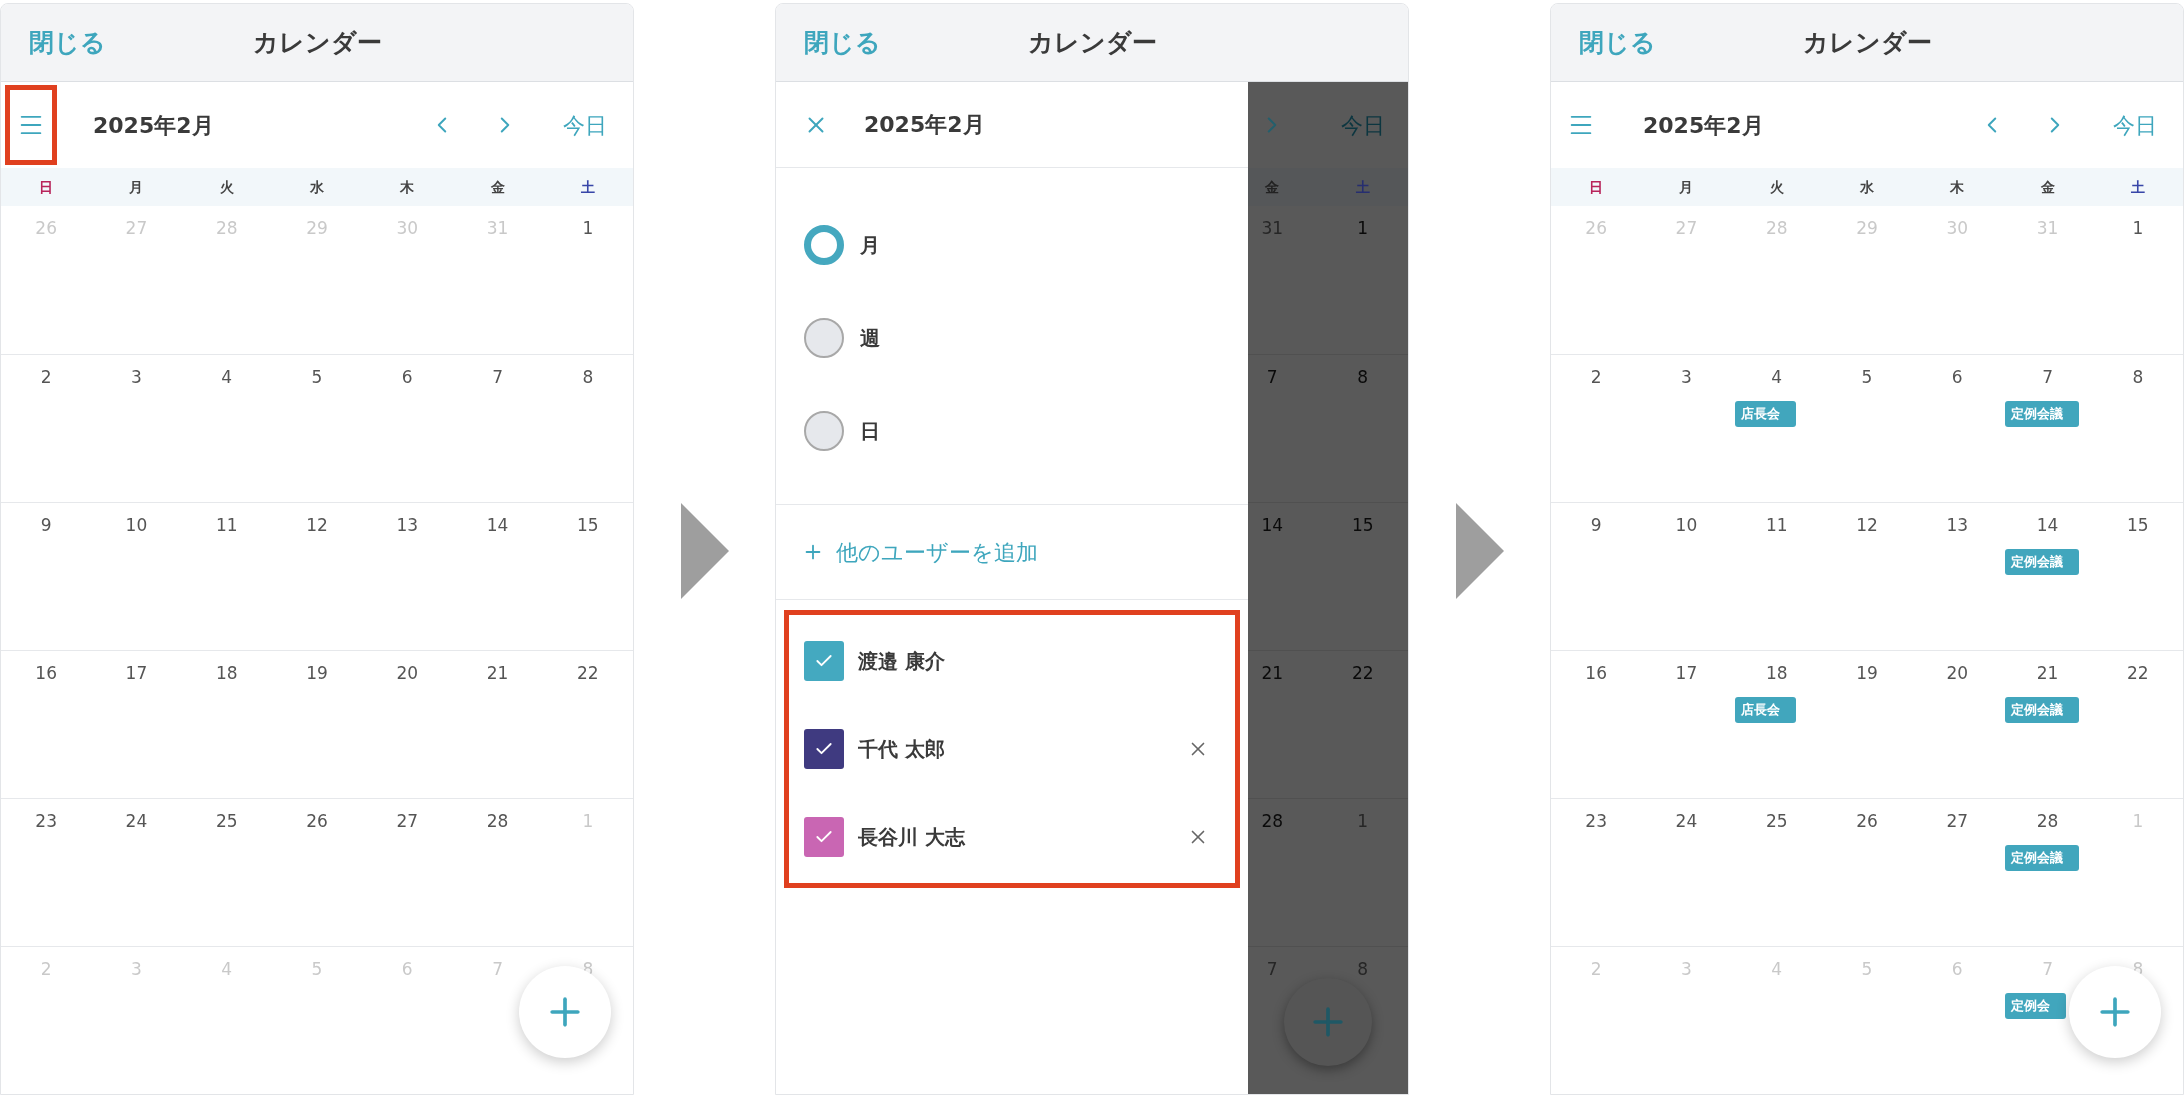  I want to click on weekday-label: 月, so click(136, 187).